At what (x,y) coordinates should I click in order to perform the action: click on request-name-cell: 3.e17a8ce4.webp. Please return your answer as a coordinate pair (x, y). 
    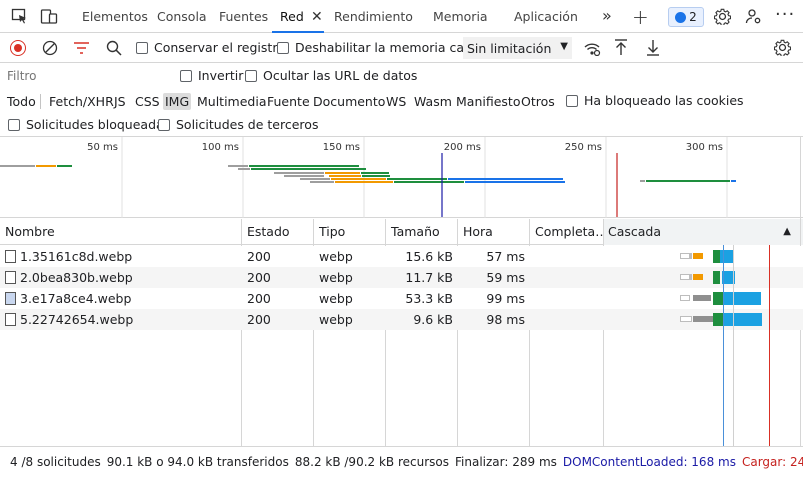
    Looking at the image, I should click on (121, 298).